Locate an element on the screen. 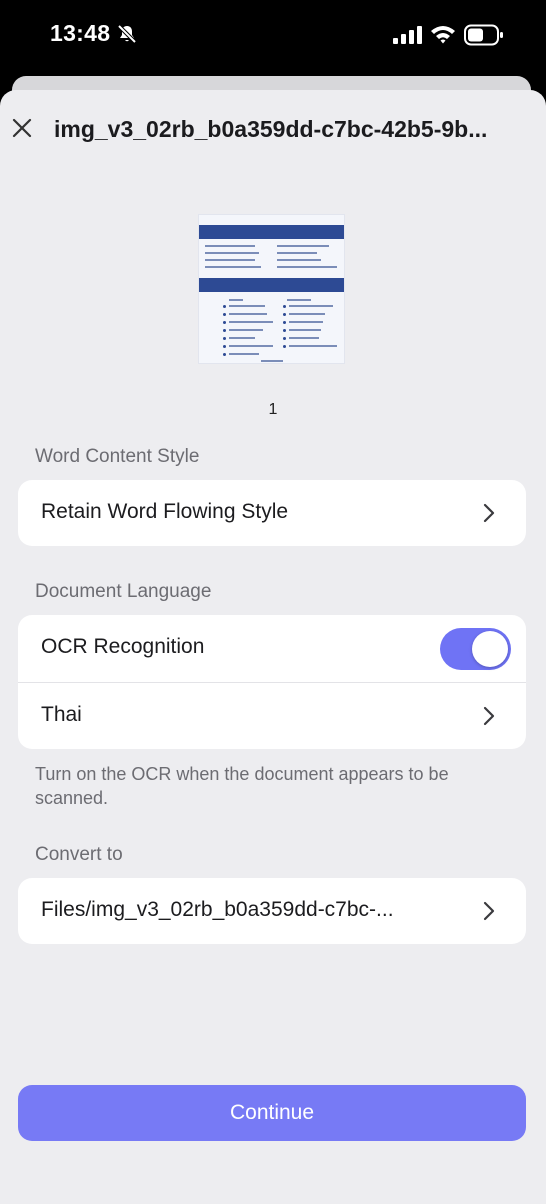 The width and height of the screenshot is (546, 1204). document-language-card: OCR Recognition Thai is located at coordinates (272, 682).